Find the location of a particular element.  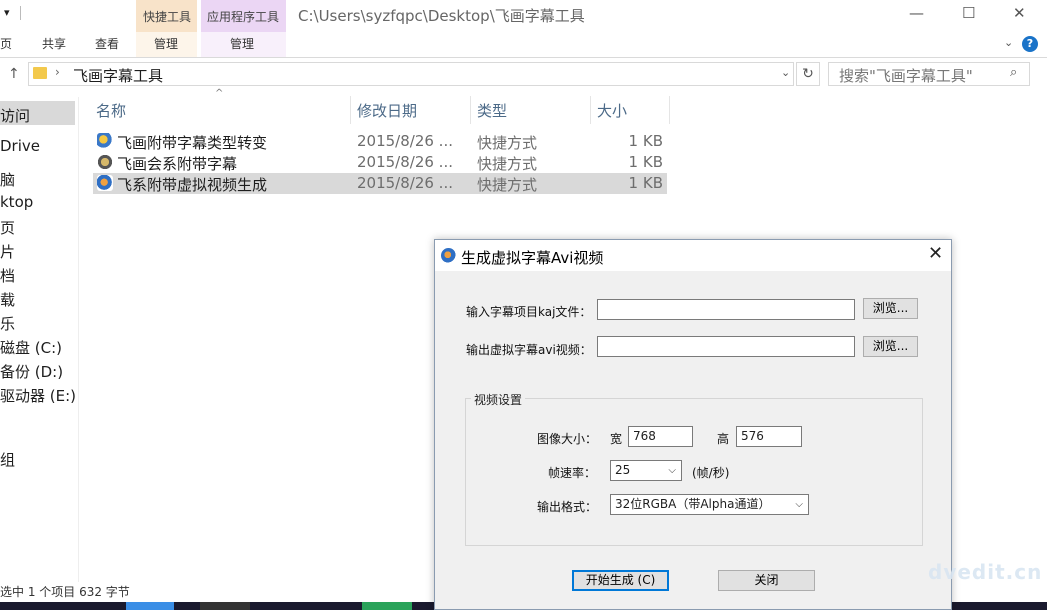

context-tab-shortcut-tools: 快捷工具 is located at coordinates (166, 16).